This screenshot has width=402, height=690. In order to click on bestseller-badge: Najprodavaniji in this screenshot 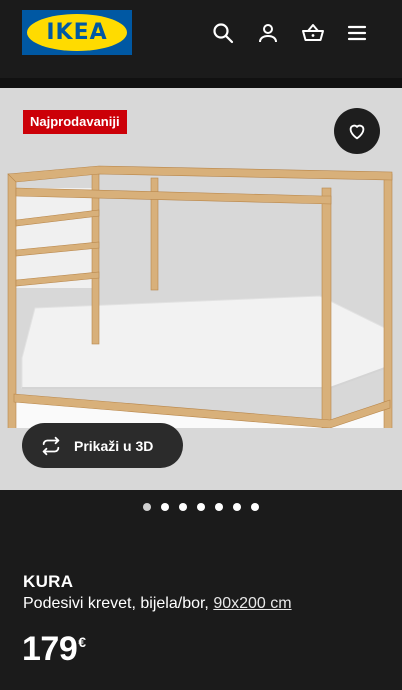, I will do `click(75, 122)`.